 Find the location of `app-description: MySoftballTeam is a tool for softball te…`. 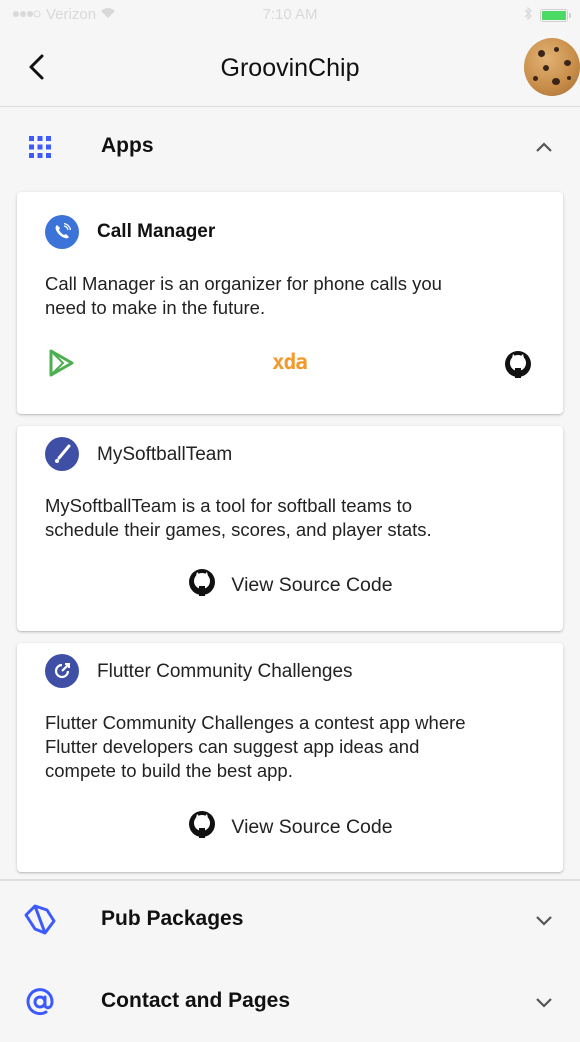

app-description: MySoftballTeam is a tool for softball te… is located at coordinates (238, 517).